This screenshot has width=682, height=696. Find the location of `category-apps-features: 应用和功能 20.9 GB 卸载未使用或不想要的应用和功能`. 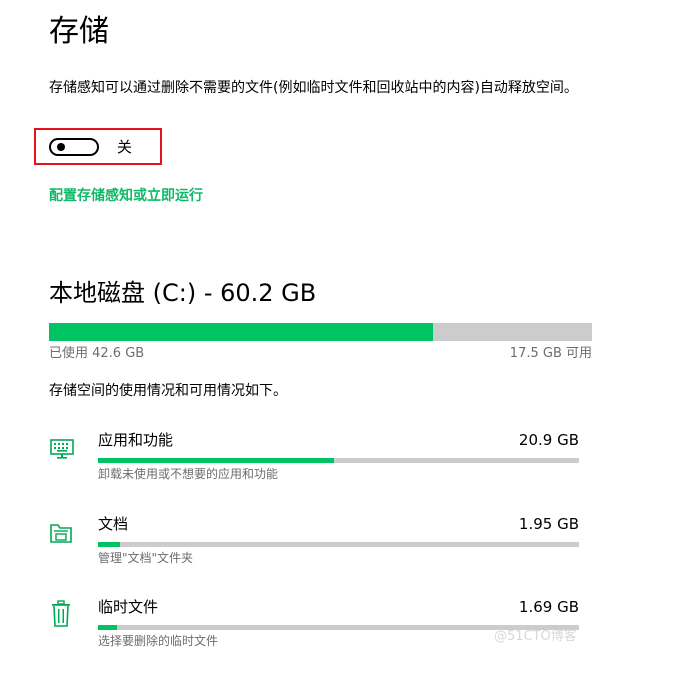

category-apps-features: 应用和功能 20.9 GB 卸载未使用或不想要的应用和功能 is located at coordinates (319, 460).